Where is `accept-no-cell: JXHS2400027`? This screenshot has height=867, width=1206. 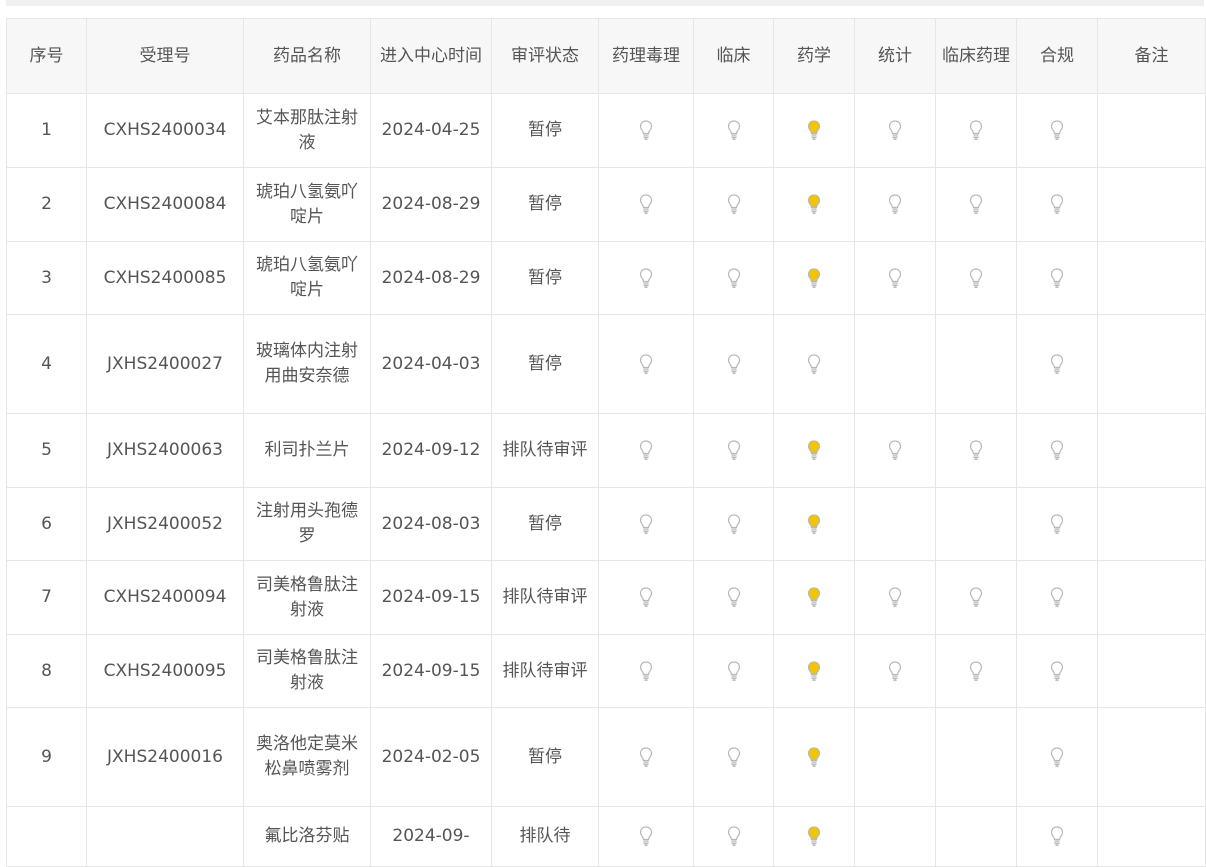
accept-no-cell: JXHS2400027 is located at coordinates (165, 364).